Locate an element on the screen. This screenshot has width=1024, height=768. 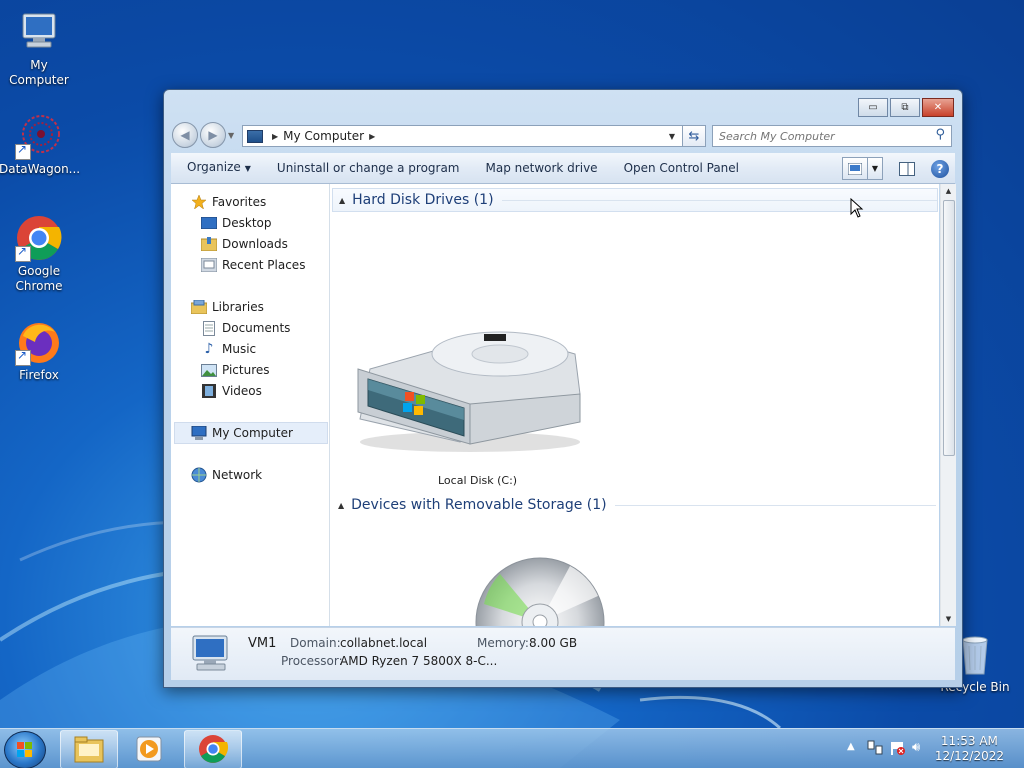
start-button is located at coordinates (25, 749).